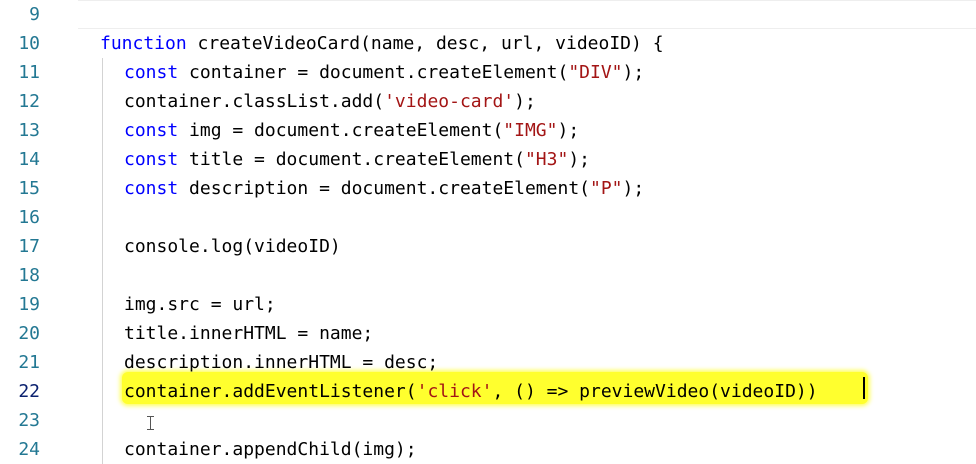 This screenshot has width=976, height=464. I want to click on line-number: 21, so click(29, 362).